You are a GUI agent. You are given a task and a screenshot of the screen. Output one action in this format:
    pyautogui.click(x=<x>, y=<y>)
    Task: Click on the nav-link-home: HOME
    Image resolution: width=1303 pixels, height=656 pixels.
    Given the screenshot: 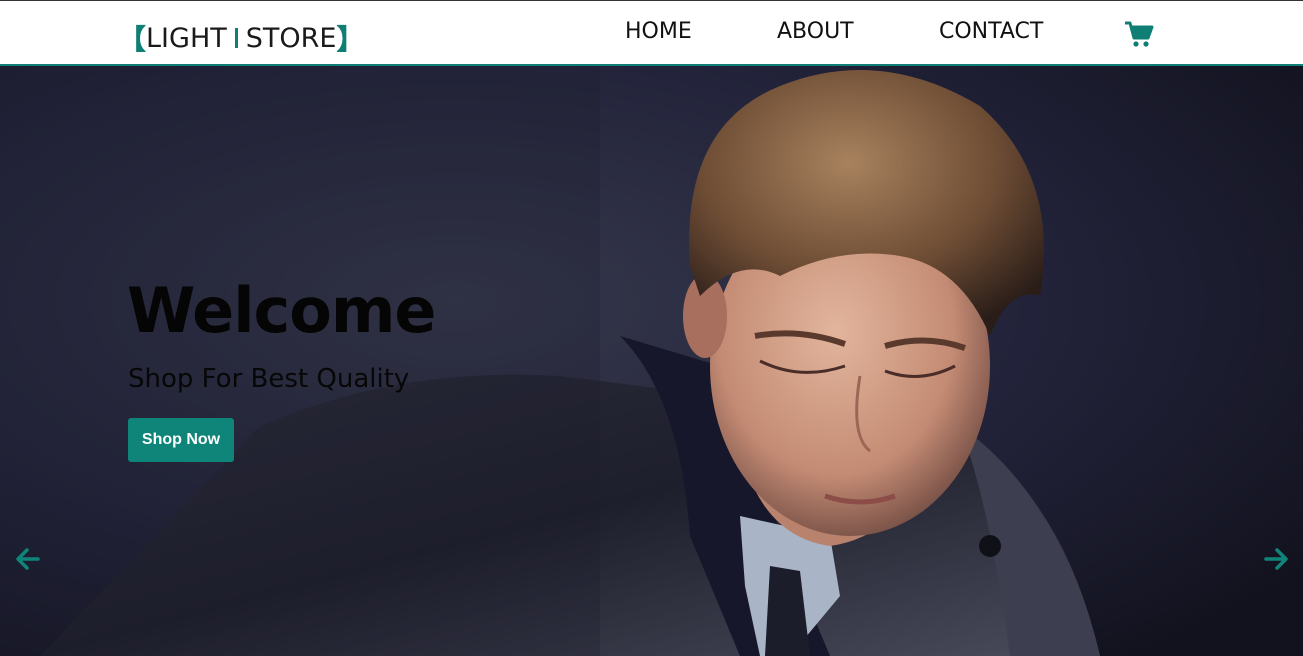 What is the action you would take?
    pyautogui.click(x=658, y=31)
    